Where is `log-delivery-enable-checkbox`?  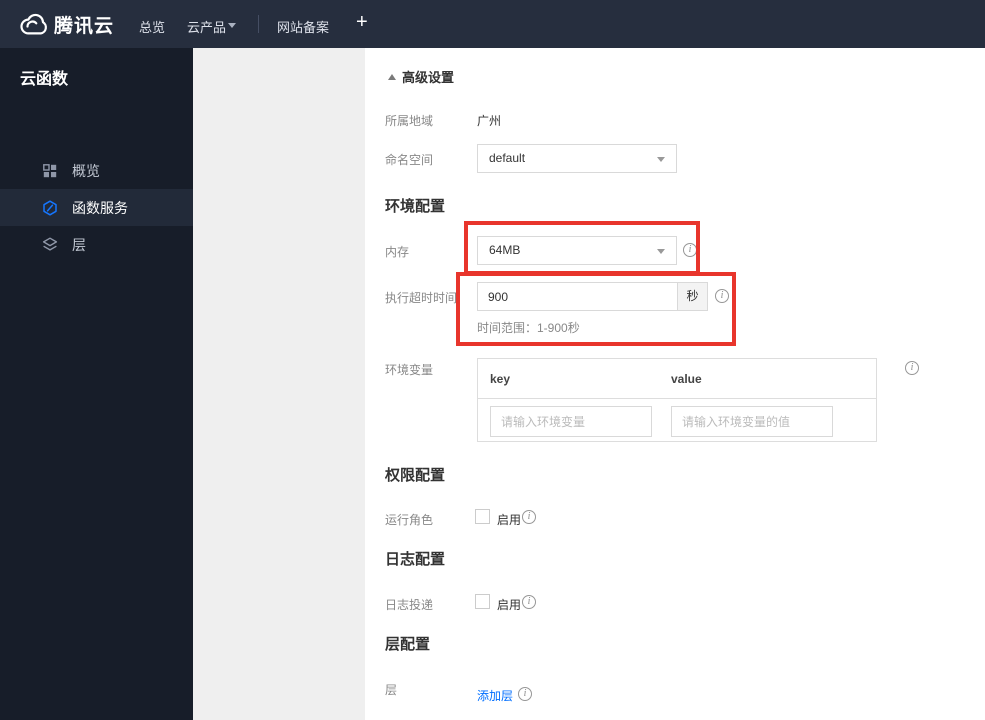
log-delivery-enable-checkbox is located at coordinates (482, 601).